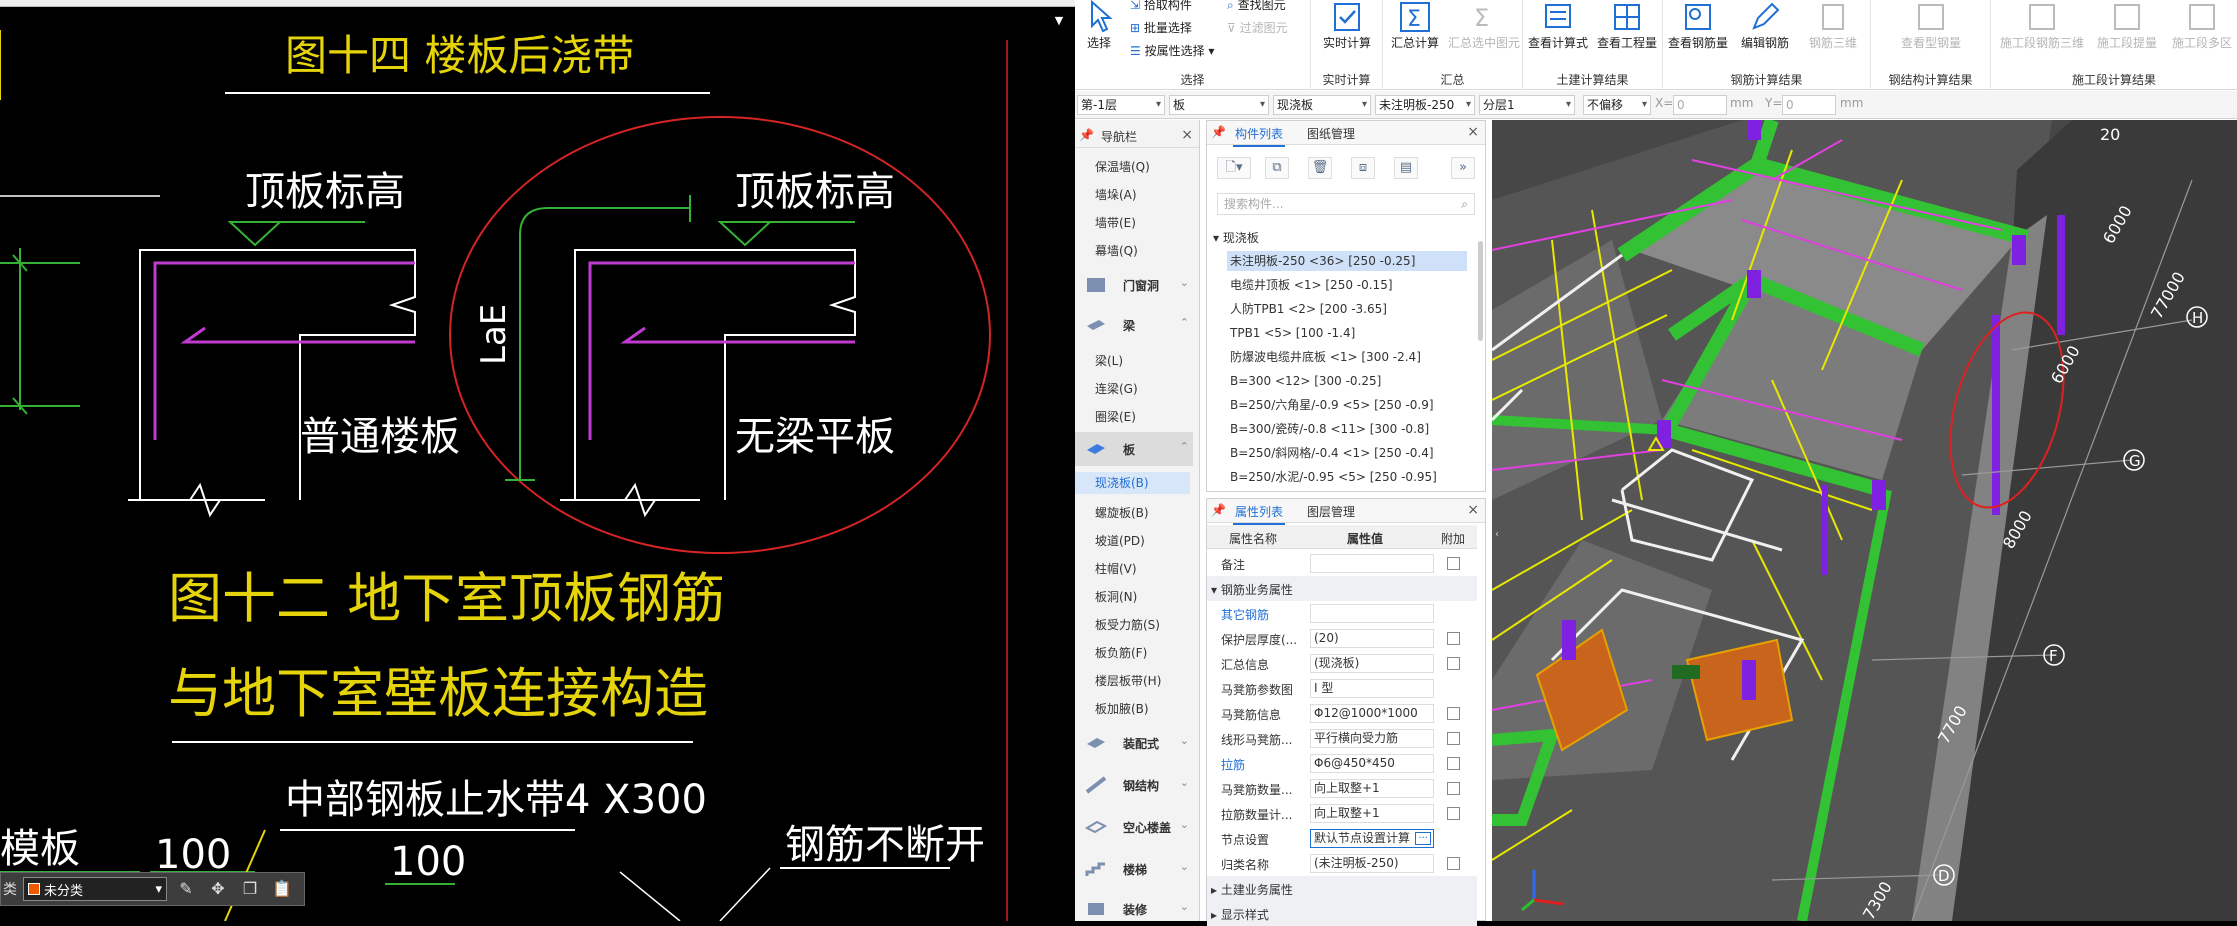  What do you see at coordinates (1363, 168) in the screenshot?
I see `layer-copy-button: ⧈` at bounding box center [1363, 168].